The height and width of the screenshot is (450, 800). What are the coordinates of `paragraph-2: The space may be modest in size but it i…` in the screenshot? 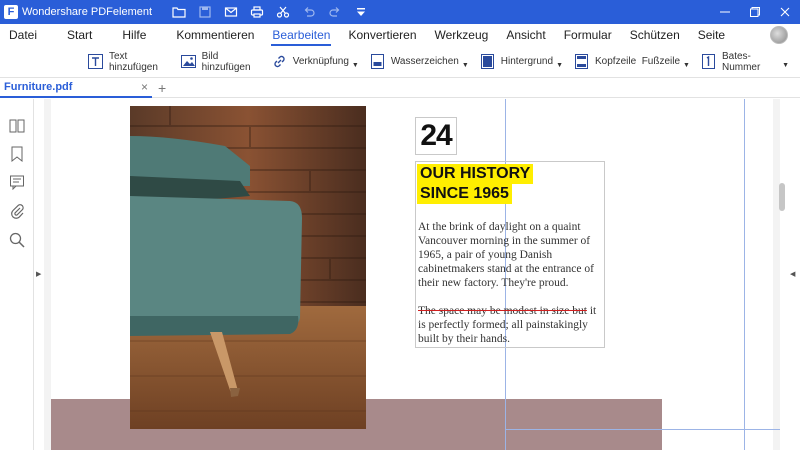 It's located at (511, 325).